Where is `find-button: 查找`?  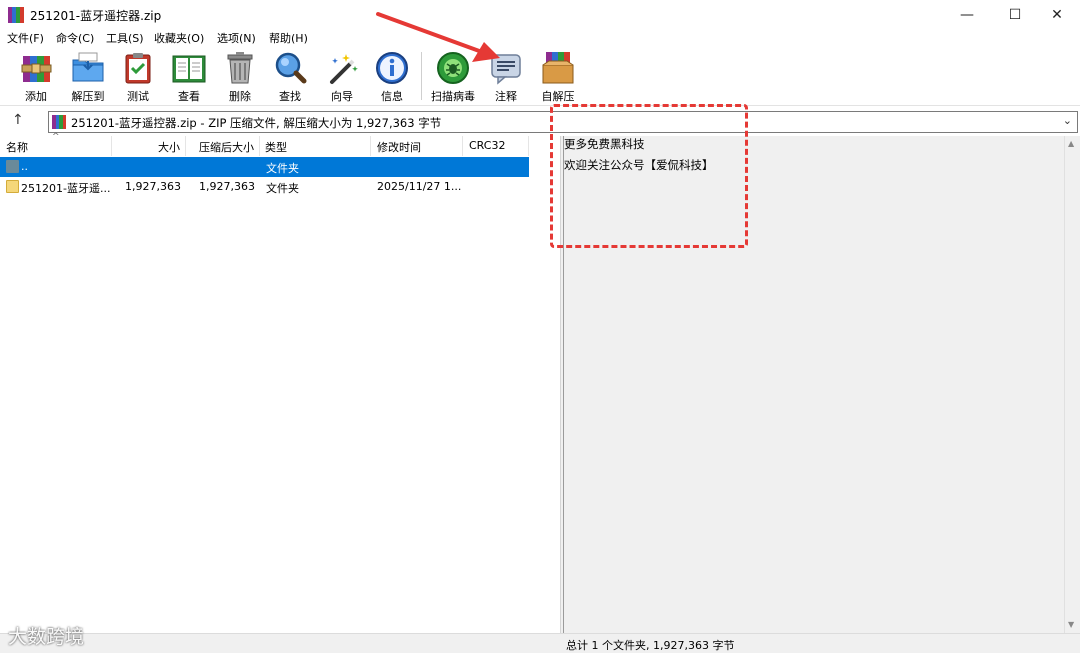
find-button: 查找 is located at coordinates (290, 77).